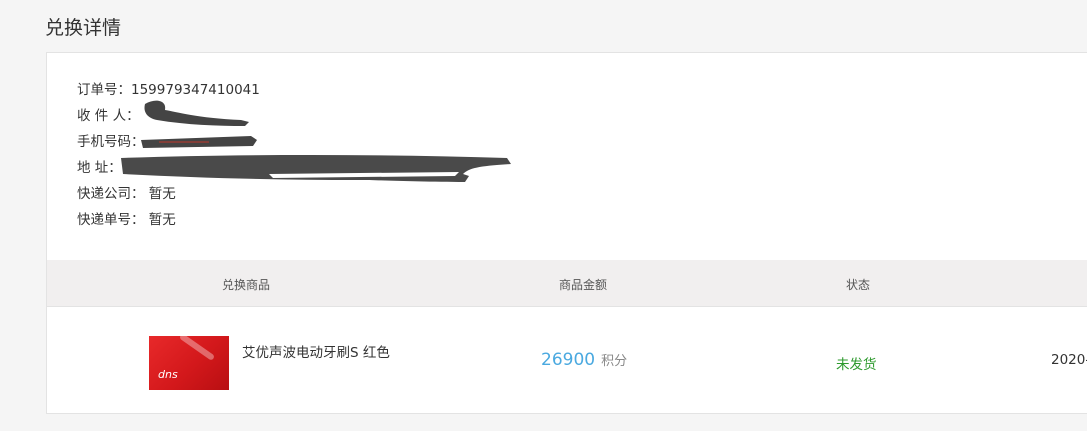 This screenshot has height=431, width=1087. What do you see at coordinates (196, 113) in the screenshot?
I see `receiver-redaction` at bounding box center [196, 113].